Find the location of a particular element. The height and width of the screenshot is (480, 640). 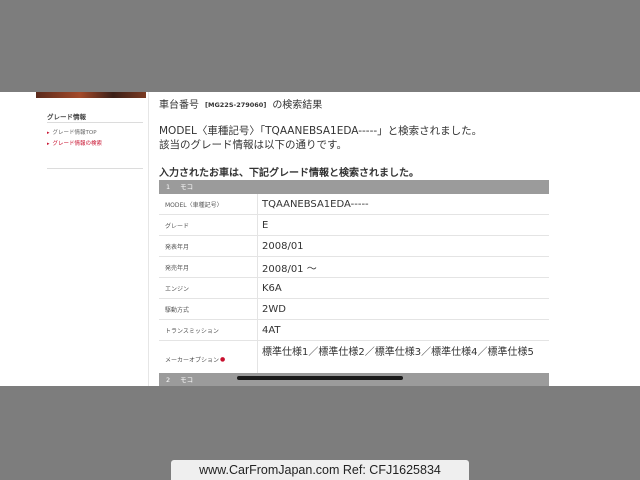

sidebar-item-label: グレード情報TOP is located at coordinates (74, 133).